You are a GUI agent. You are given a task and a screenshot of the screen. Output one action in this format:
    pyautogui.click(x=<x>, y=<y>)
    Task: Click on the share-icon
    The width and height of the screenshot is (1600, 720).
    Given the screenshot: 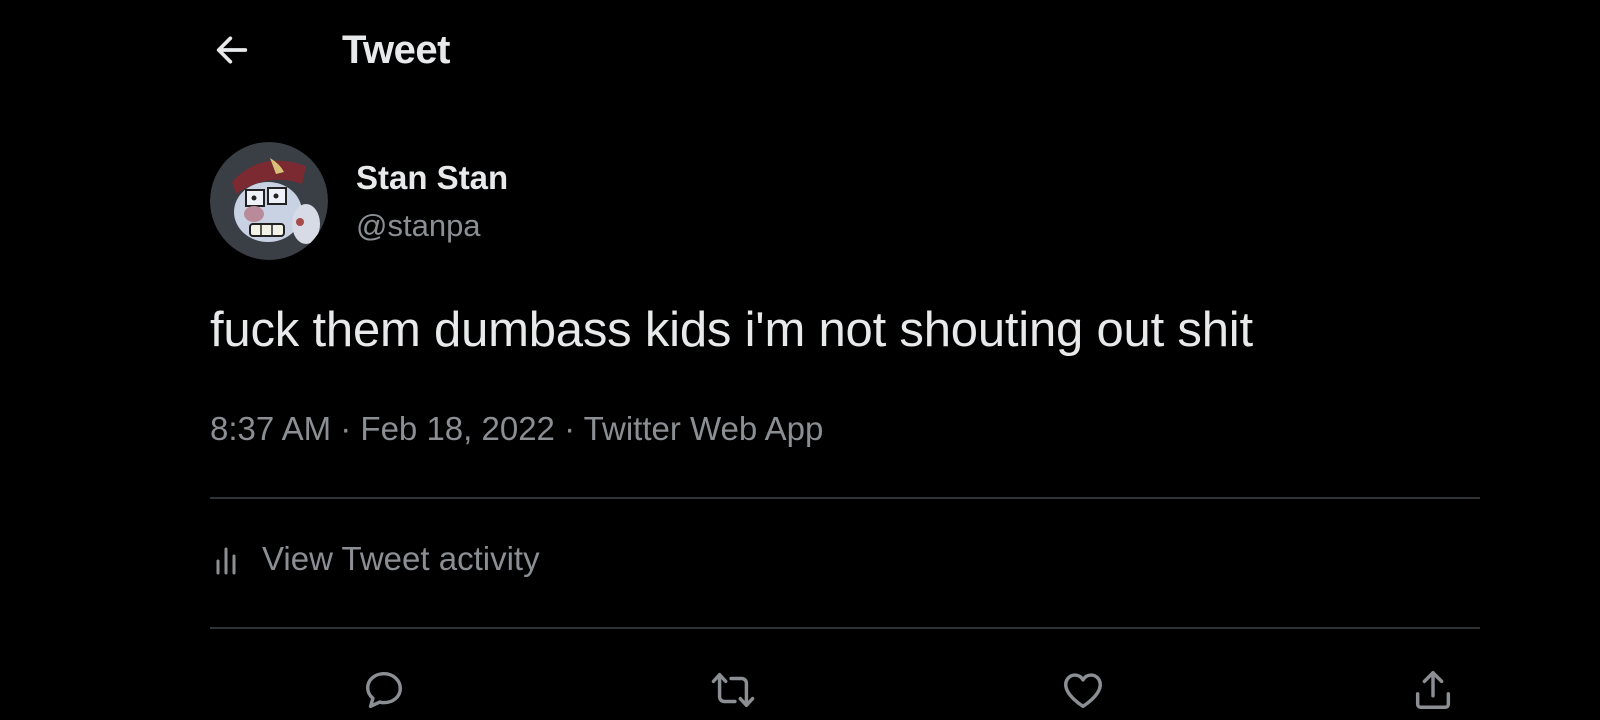 What is the action you would take?
    pyautogui.click(x=1433, y=690)
    